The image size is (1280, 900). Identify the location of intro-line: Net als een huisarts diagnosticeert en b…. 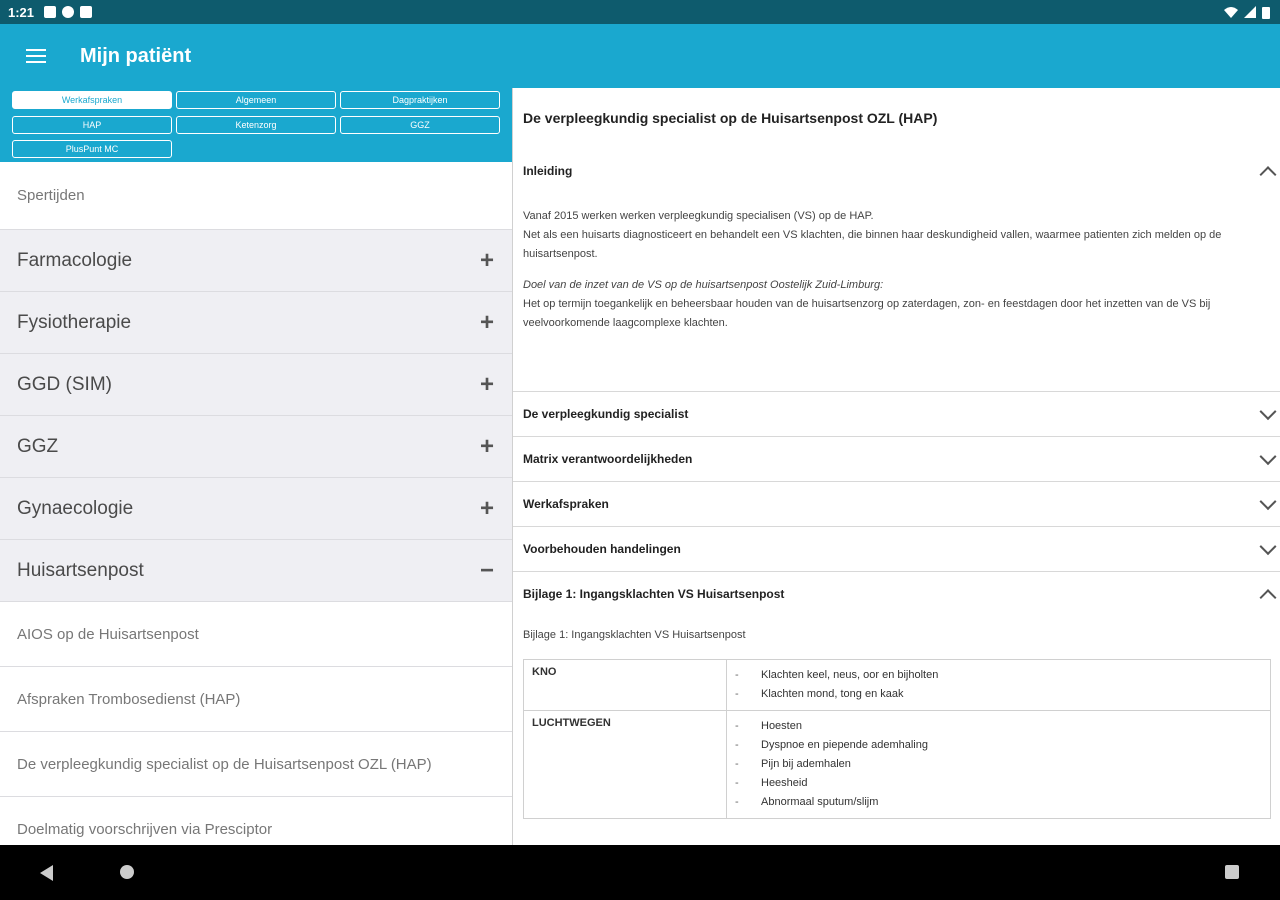
(872, 244).